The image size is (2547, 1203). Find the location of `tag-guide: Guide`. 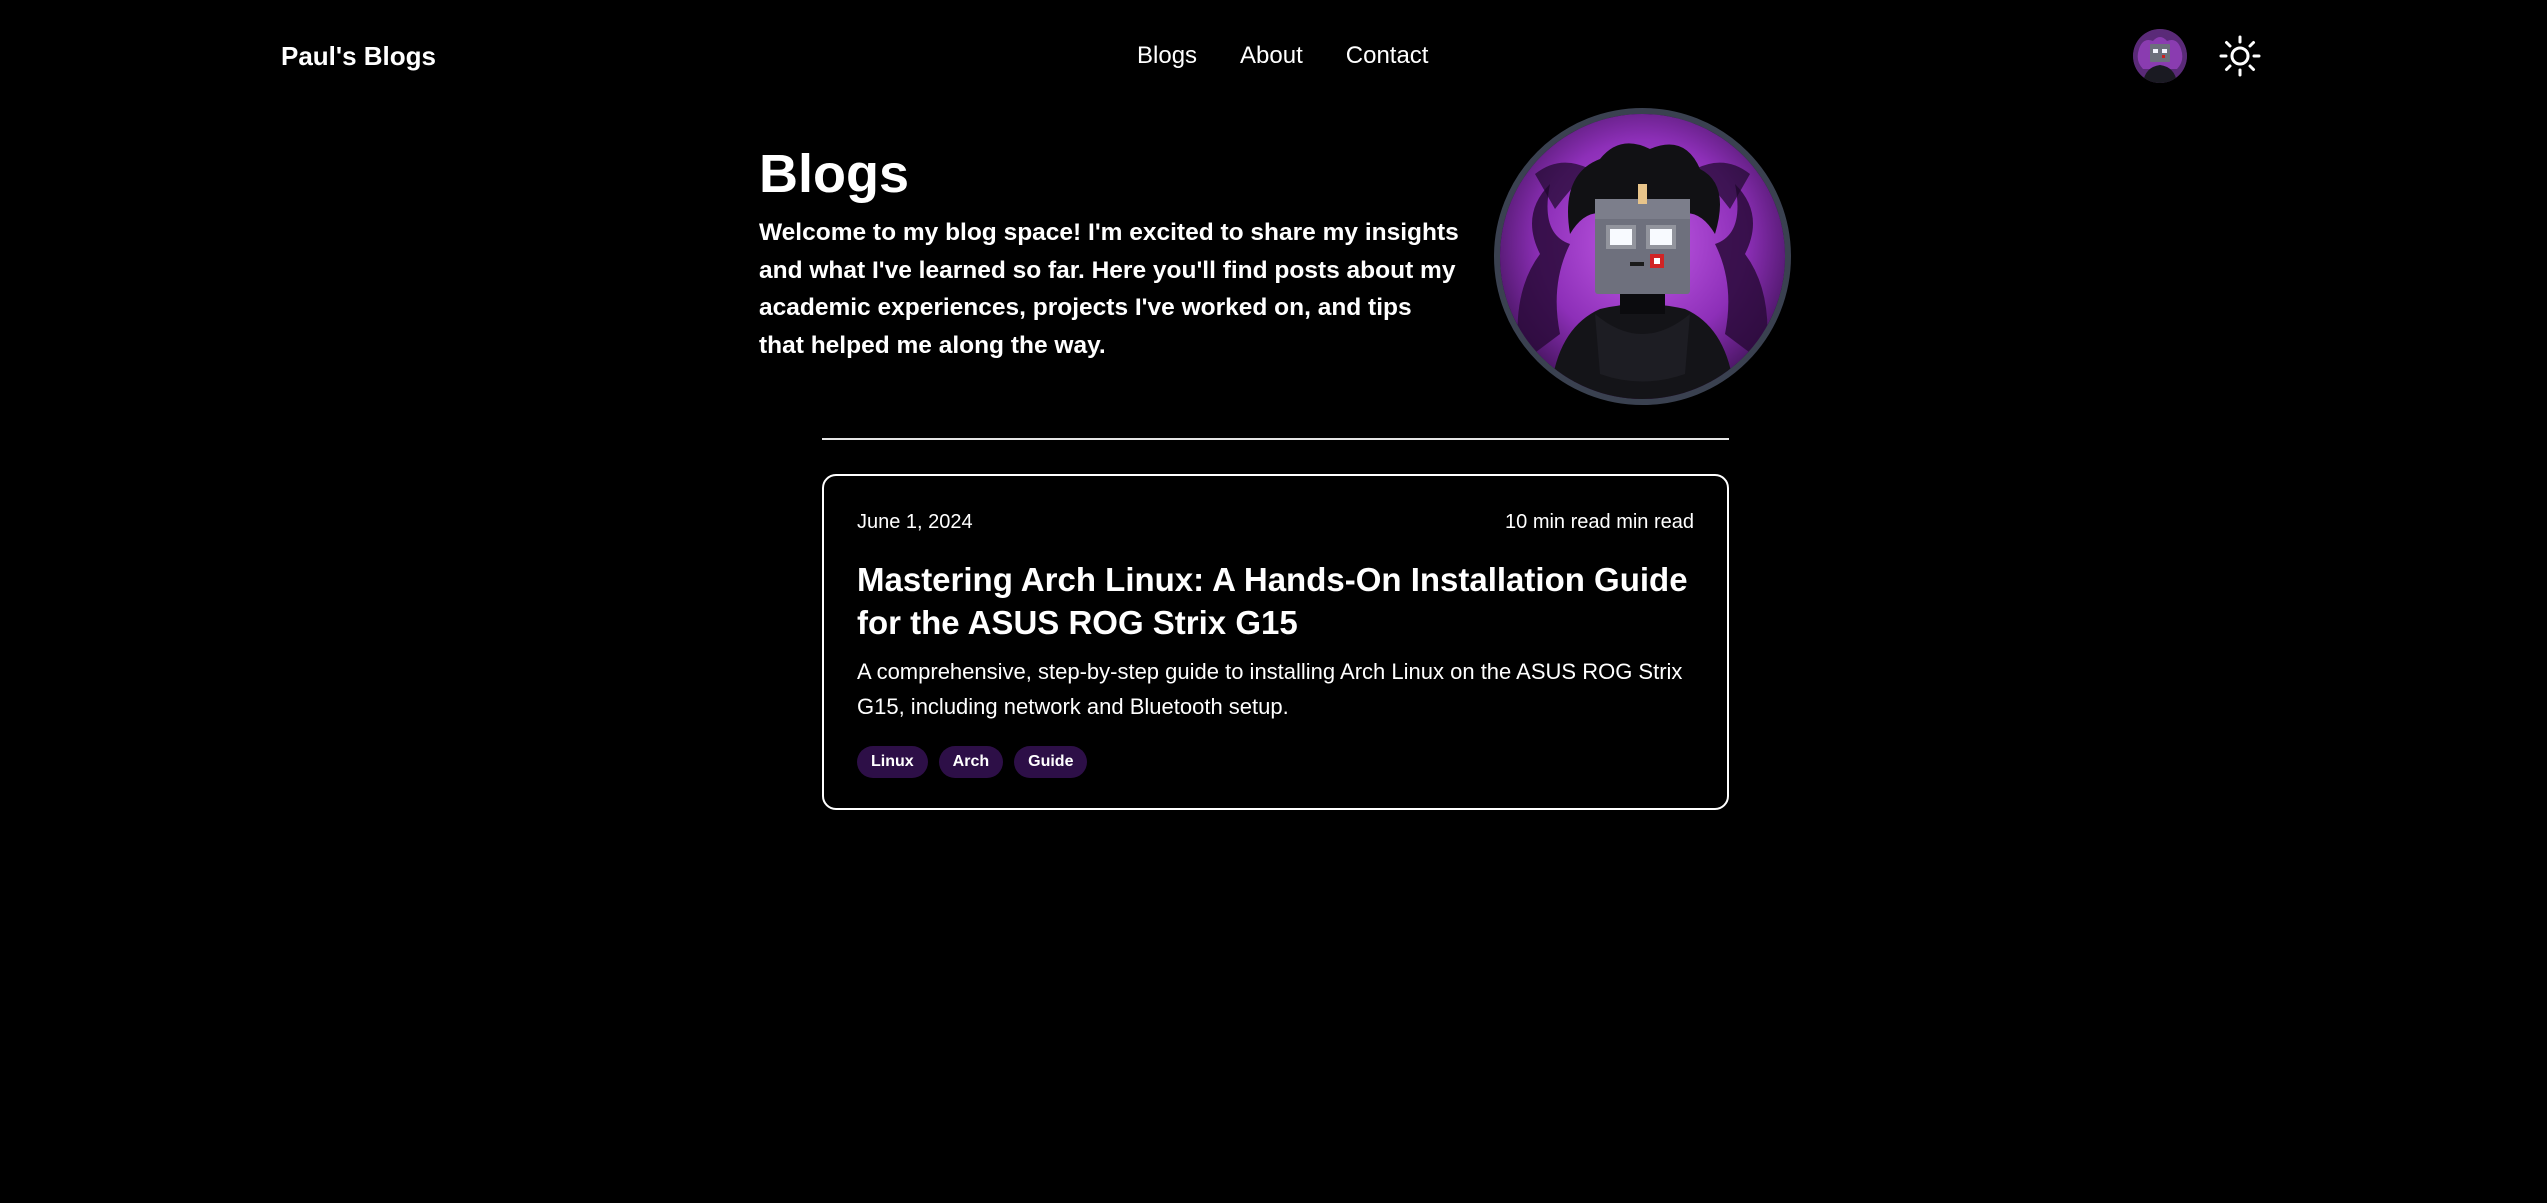

tag-guide: Guide is located at coordinates (1051, 762).